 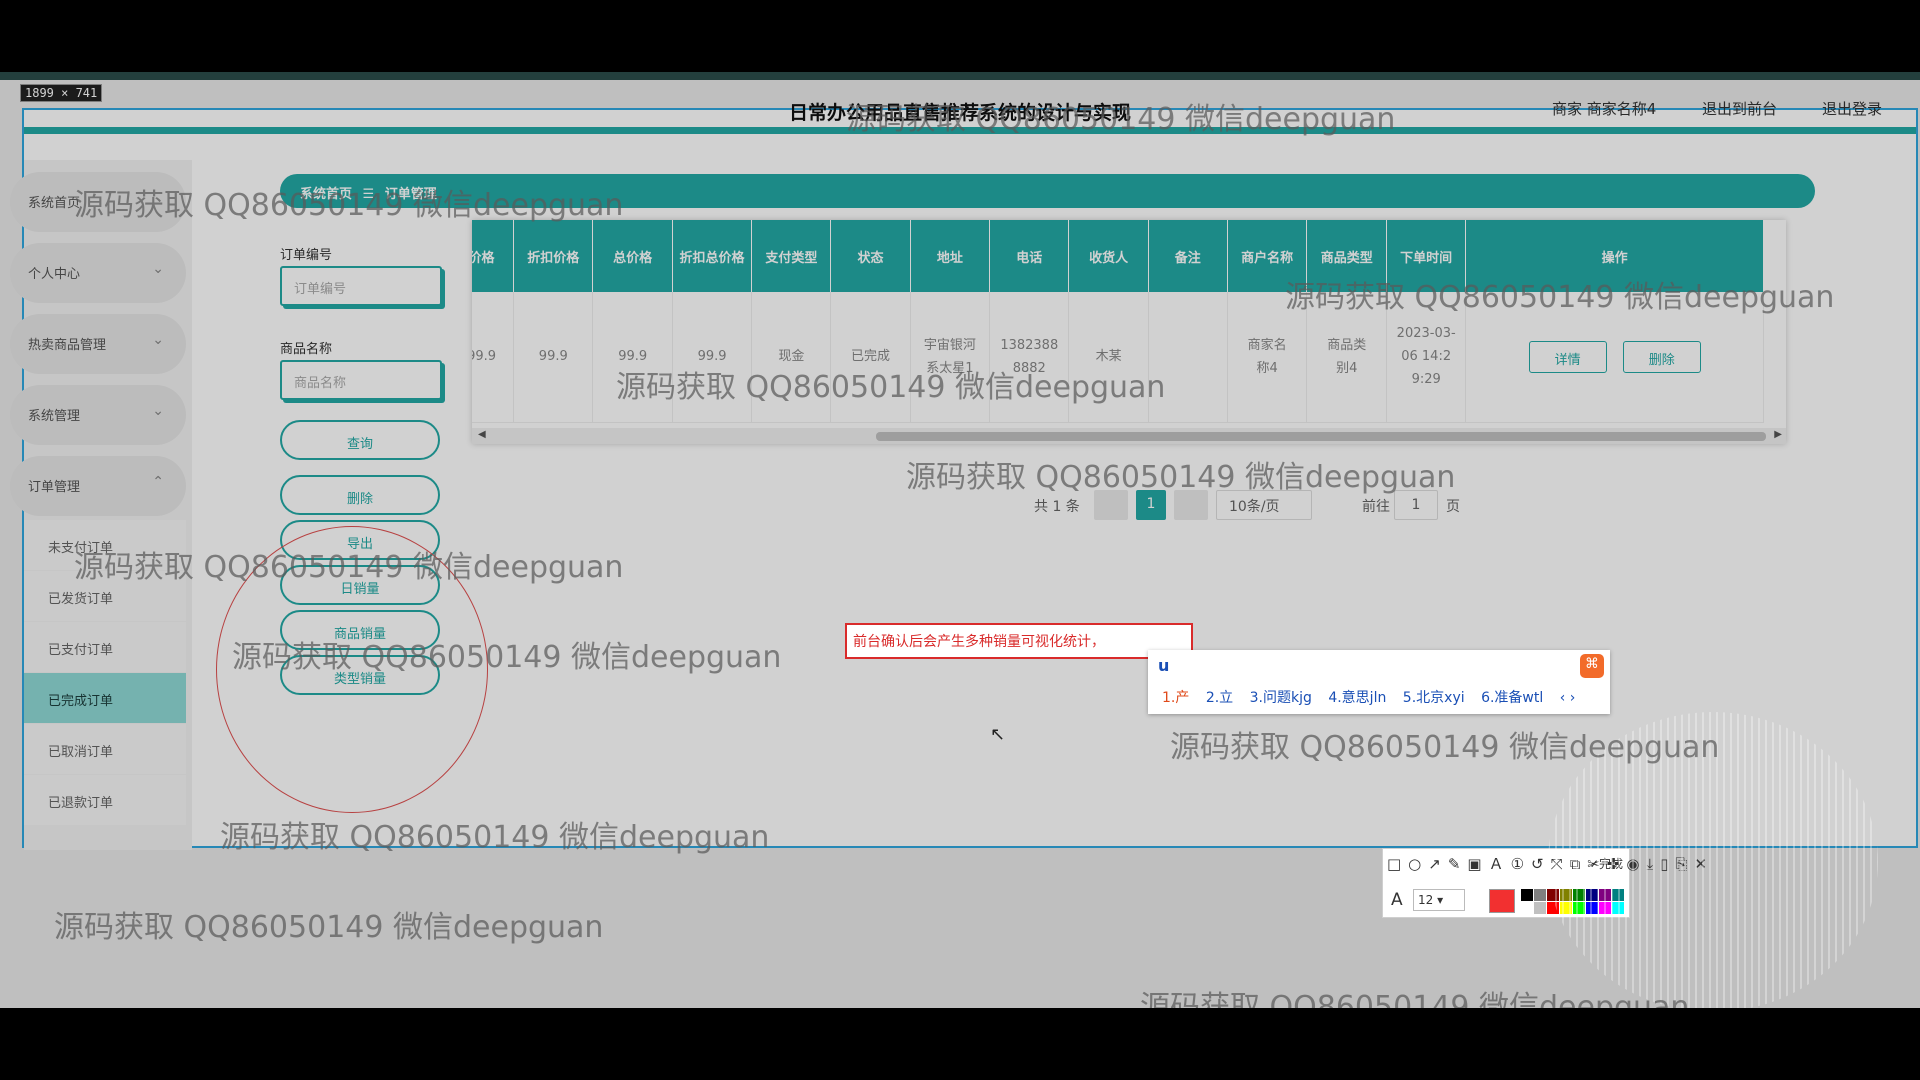 I want to click on product-name-label: 商品名称, so click(x=306, y=349).